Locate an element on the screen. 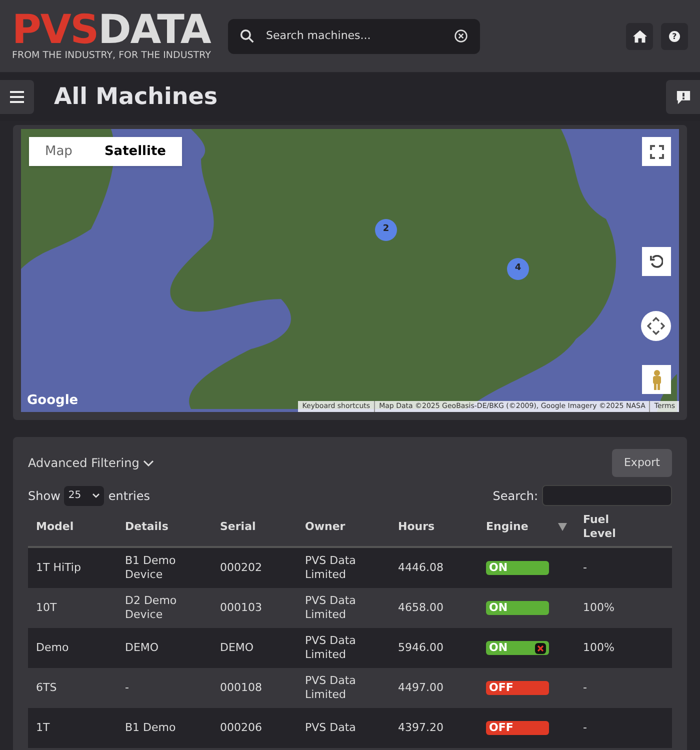  column-header: Owner is located at coordinates (343, 527).